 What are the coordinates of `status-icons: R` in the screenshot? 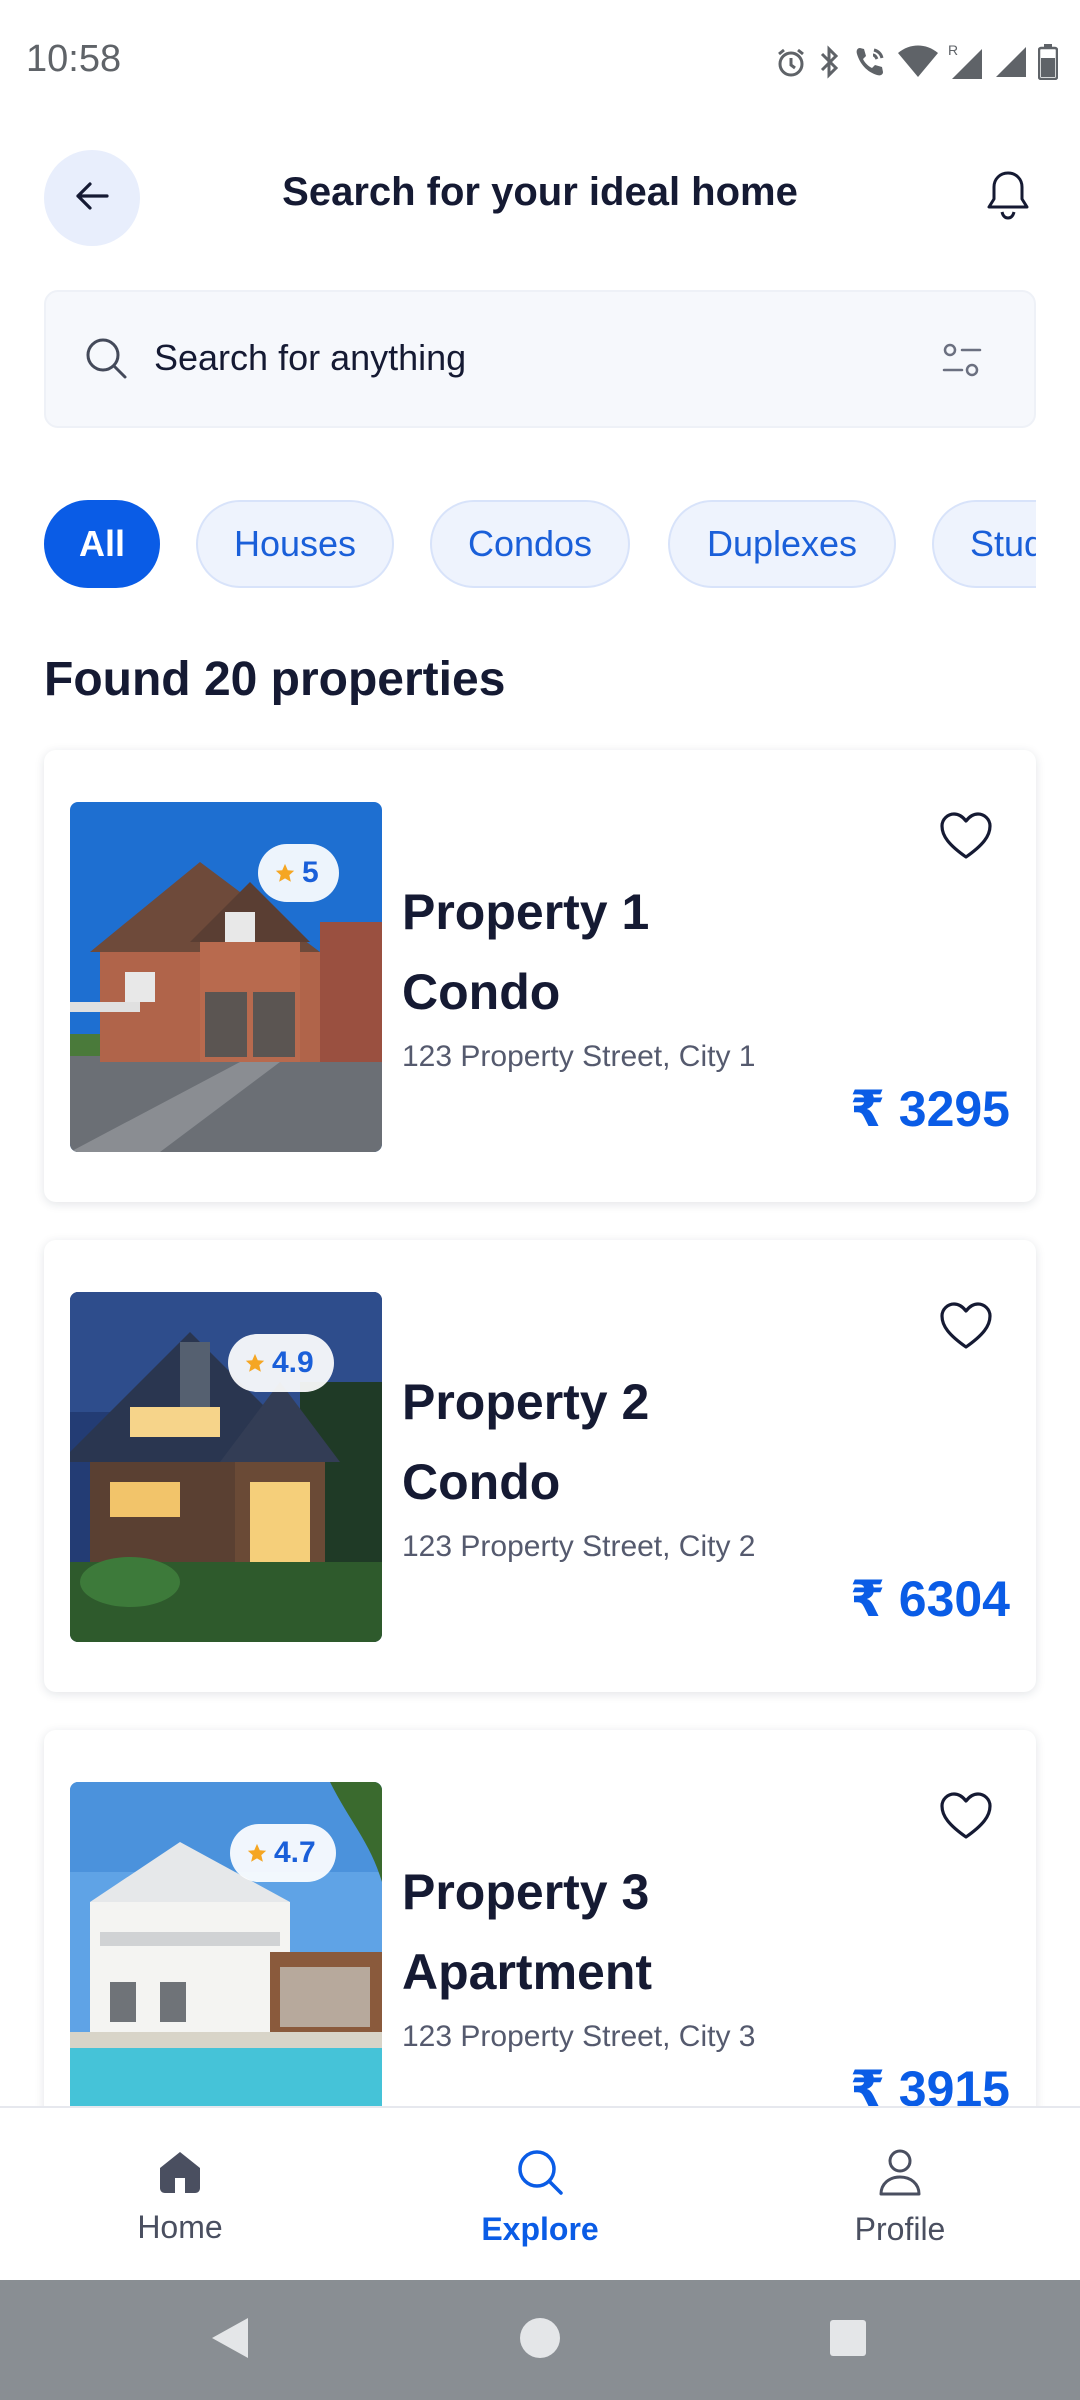 It's located at (916, 62).